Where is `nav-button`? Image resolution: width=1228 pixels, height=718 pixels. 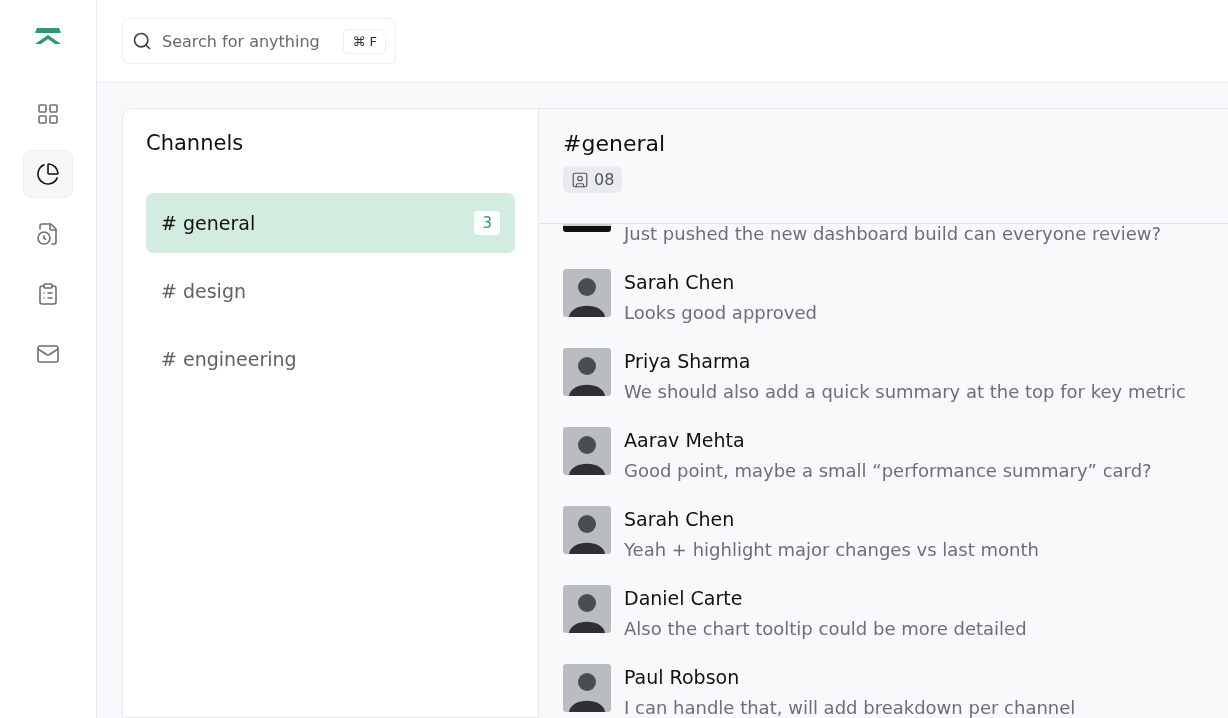 nav-button is located at coordinates (48, 174).